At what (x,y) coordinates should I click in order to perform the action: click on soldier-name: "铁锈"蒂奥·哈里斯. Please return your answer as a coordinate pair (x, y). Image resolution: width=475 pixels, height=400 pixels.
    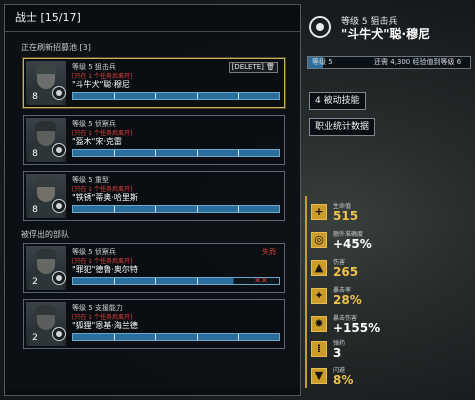
    Looking at the image, I should click on (105, 197).